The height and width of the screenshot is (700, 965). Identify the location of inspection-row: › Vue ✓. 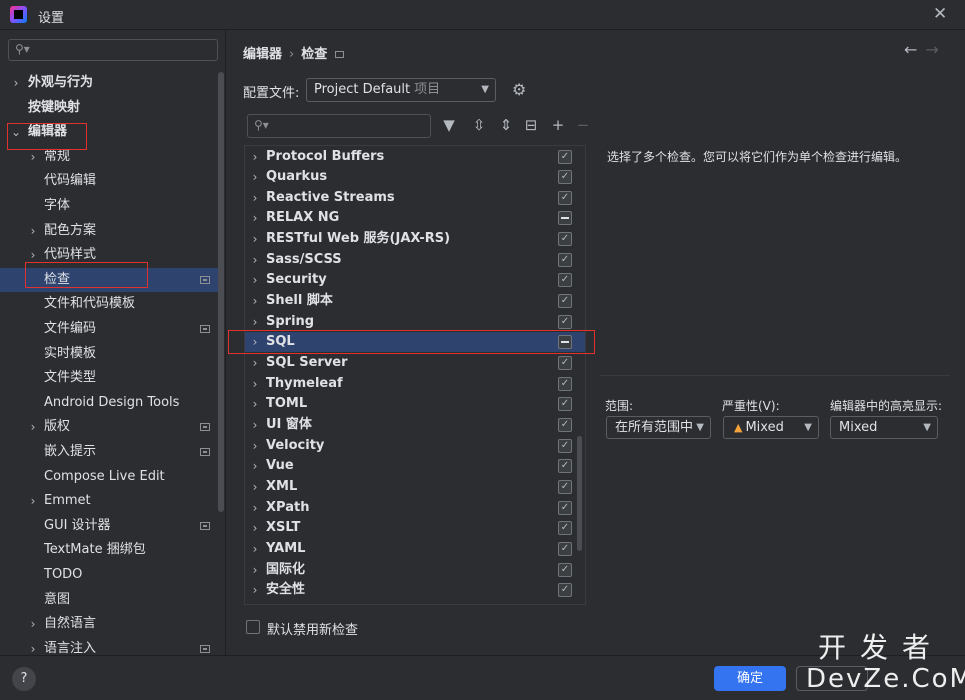
(415, 466).